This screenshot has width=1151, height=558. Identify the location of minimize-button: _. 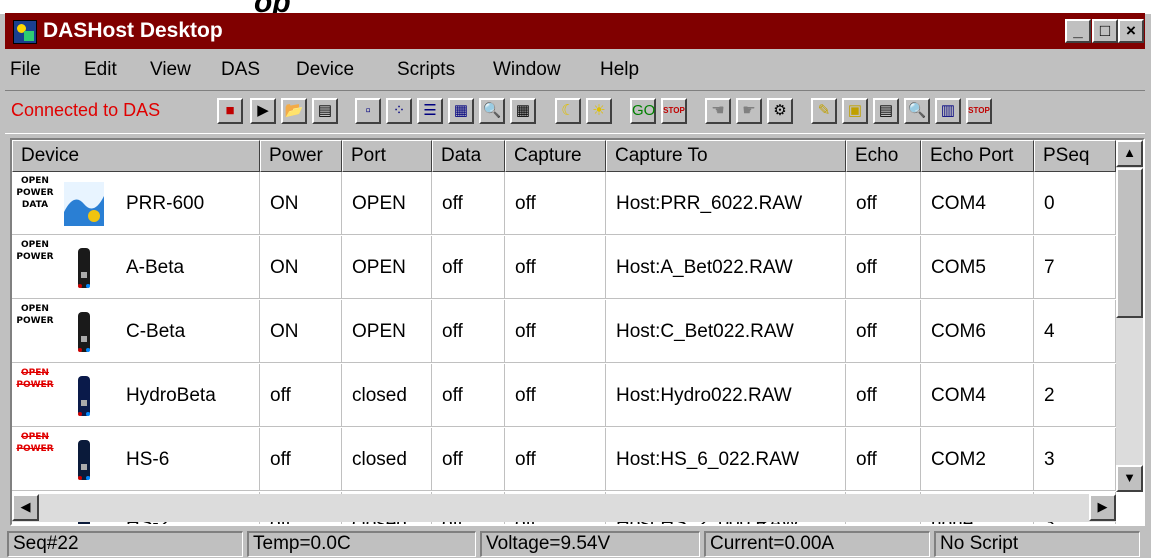
(1078, 31).